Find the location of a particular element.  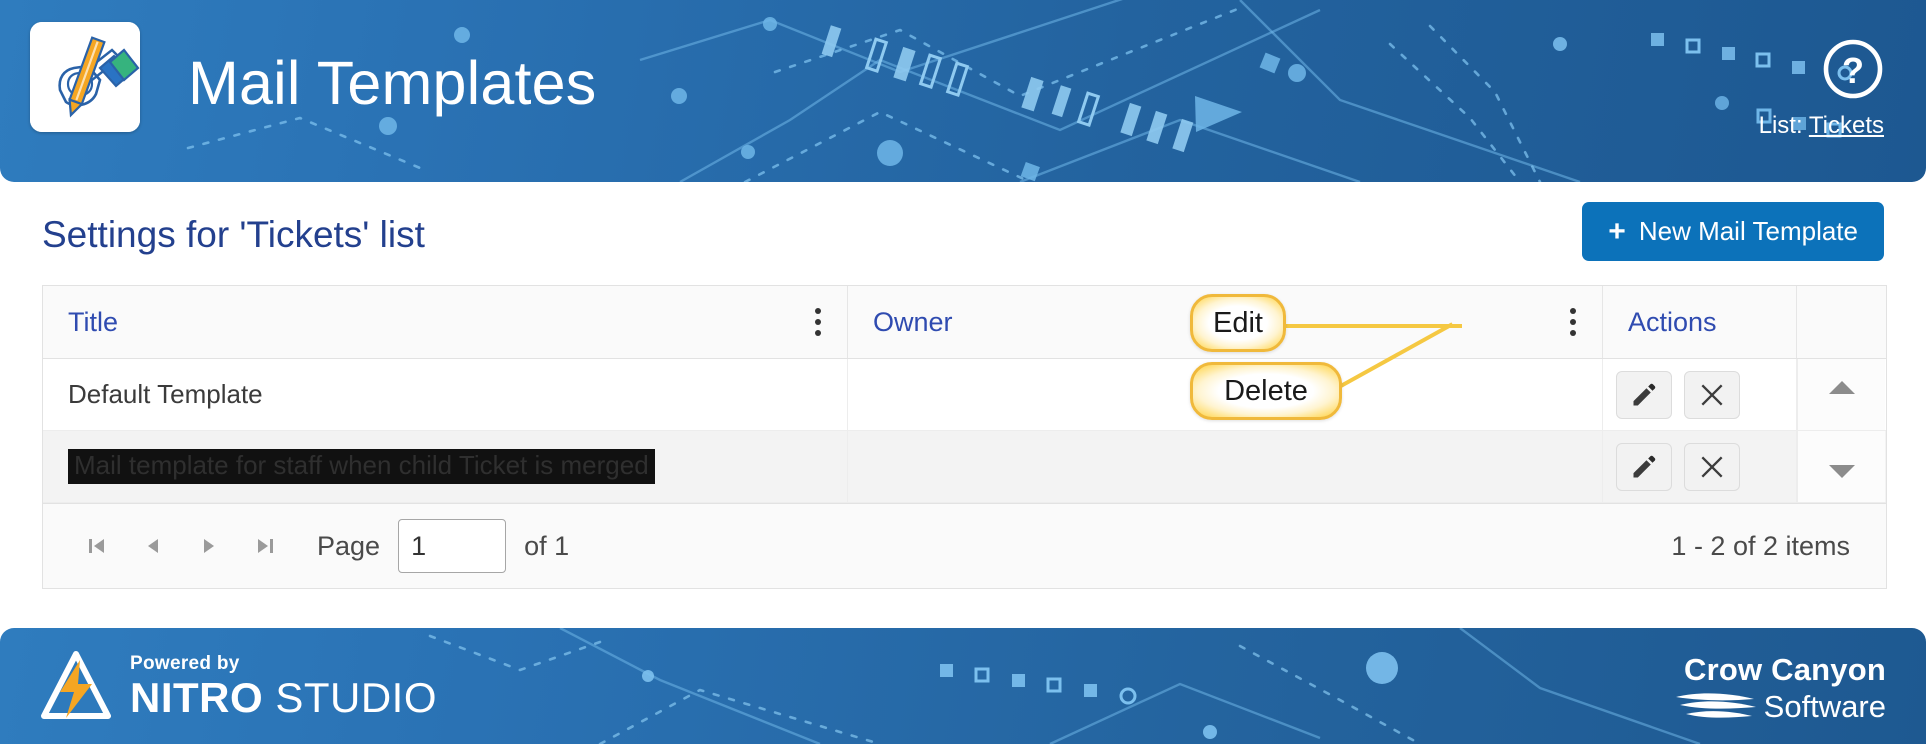

column-header-title: Title is located at coordinates (445, 322).